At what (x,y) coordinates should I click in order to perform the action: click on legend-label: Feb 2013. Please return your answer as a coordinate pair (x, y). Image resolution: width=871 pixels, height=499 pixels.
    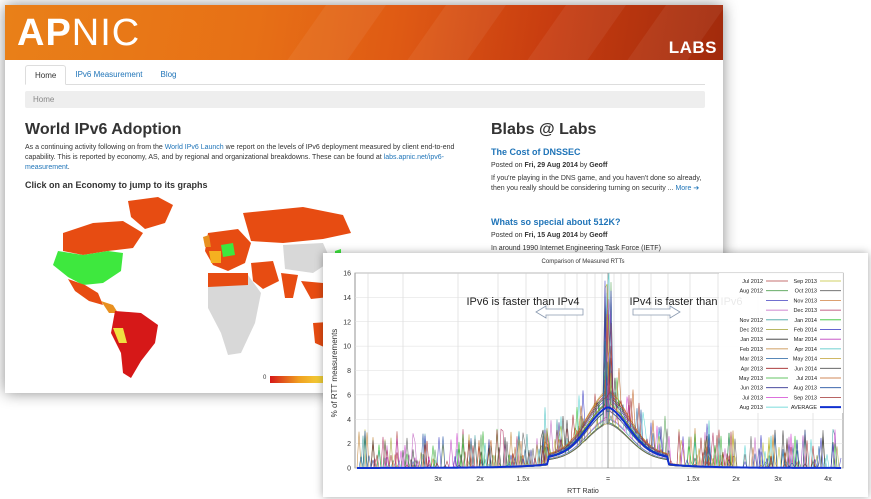
    Looking at the image, I should click on (751, 350).